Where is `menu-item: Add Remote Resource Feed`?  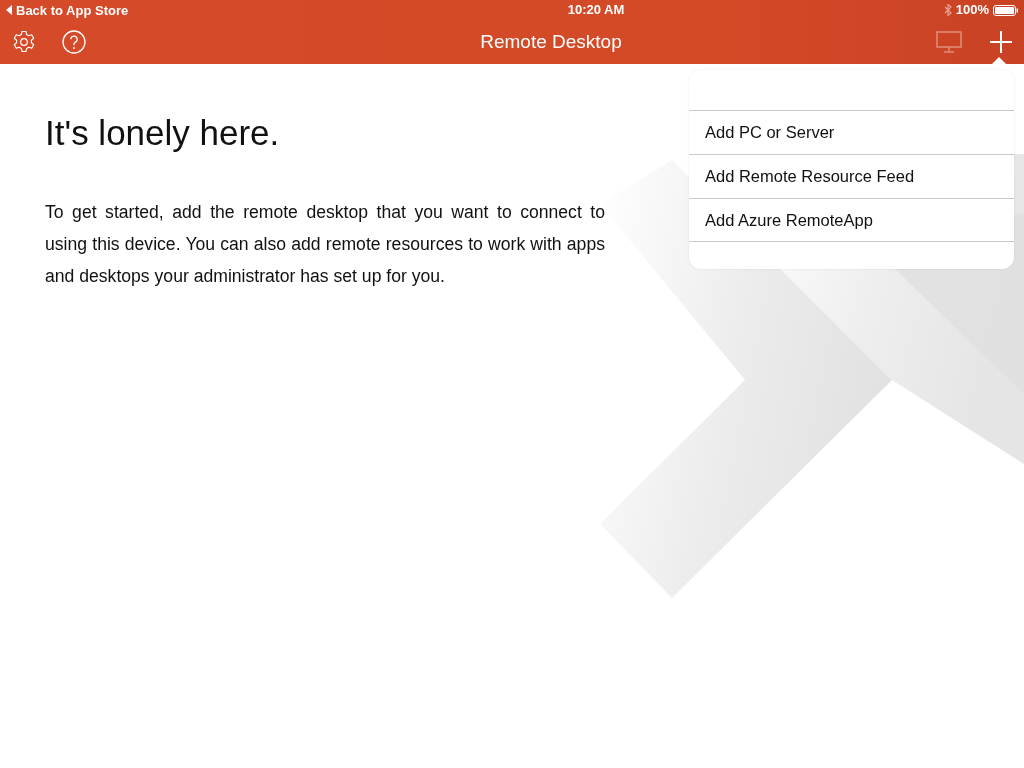 menu-item: Add Remote Resource Feed is located at coordinates (851, 176).